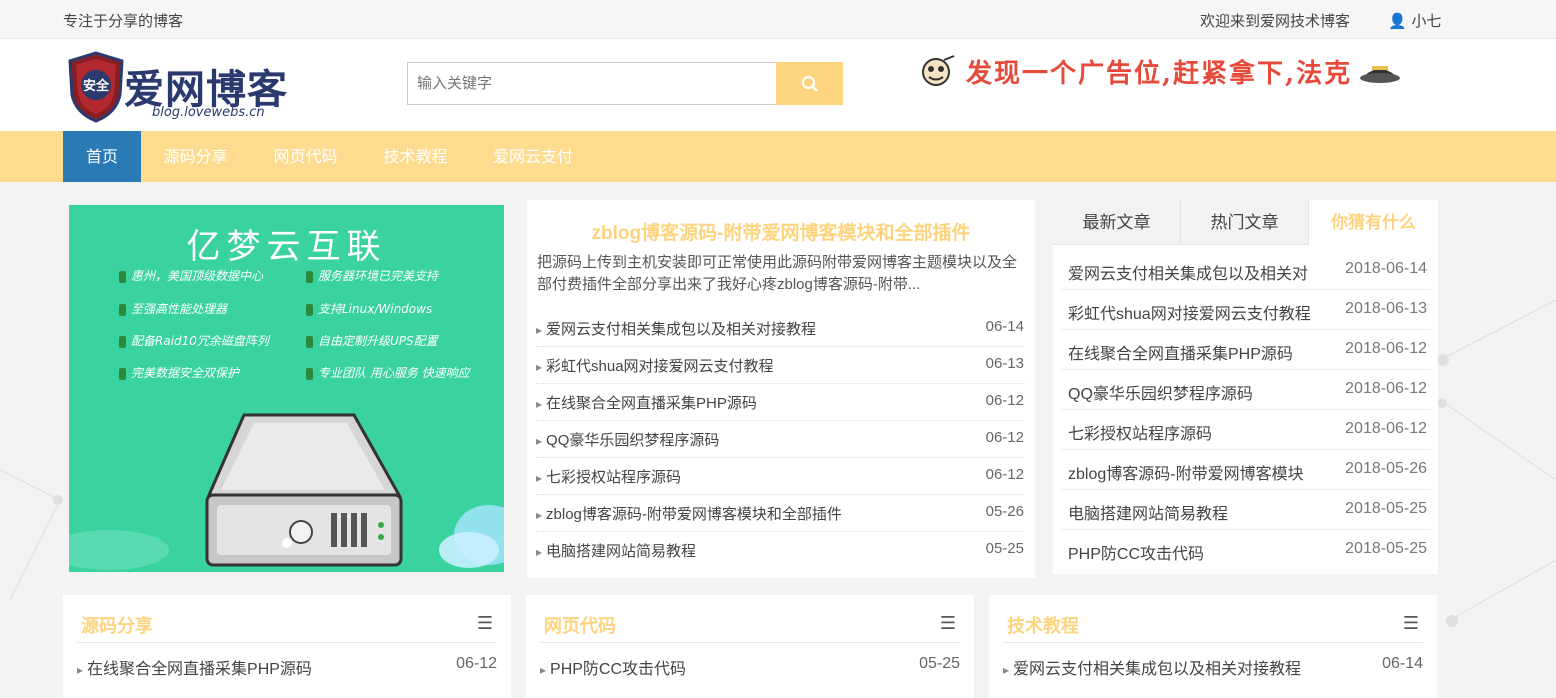  What do you see at coordinates (1136, 554) in the screenshot?
I see `sidebar-item-title: PHP防CC攻击代码` at bounding box center [1136, 554].